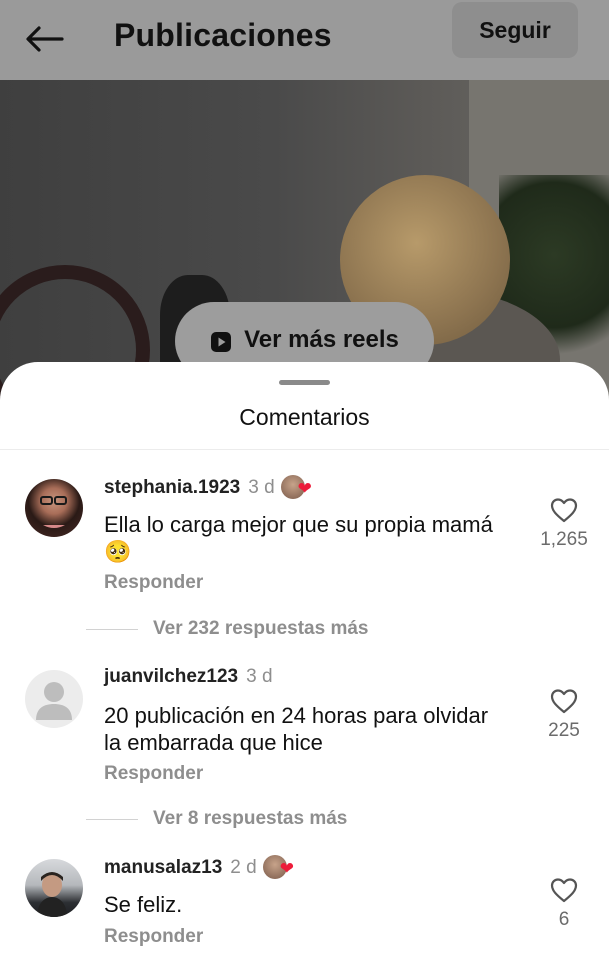  I want to click on view-more-replies: Ver 232 respuestas más, so click(227, 629).